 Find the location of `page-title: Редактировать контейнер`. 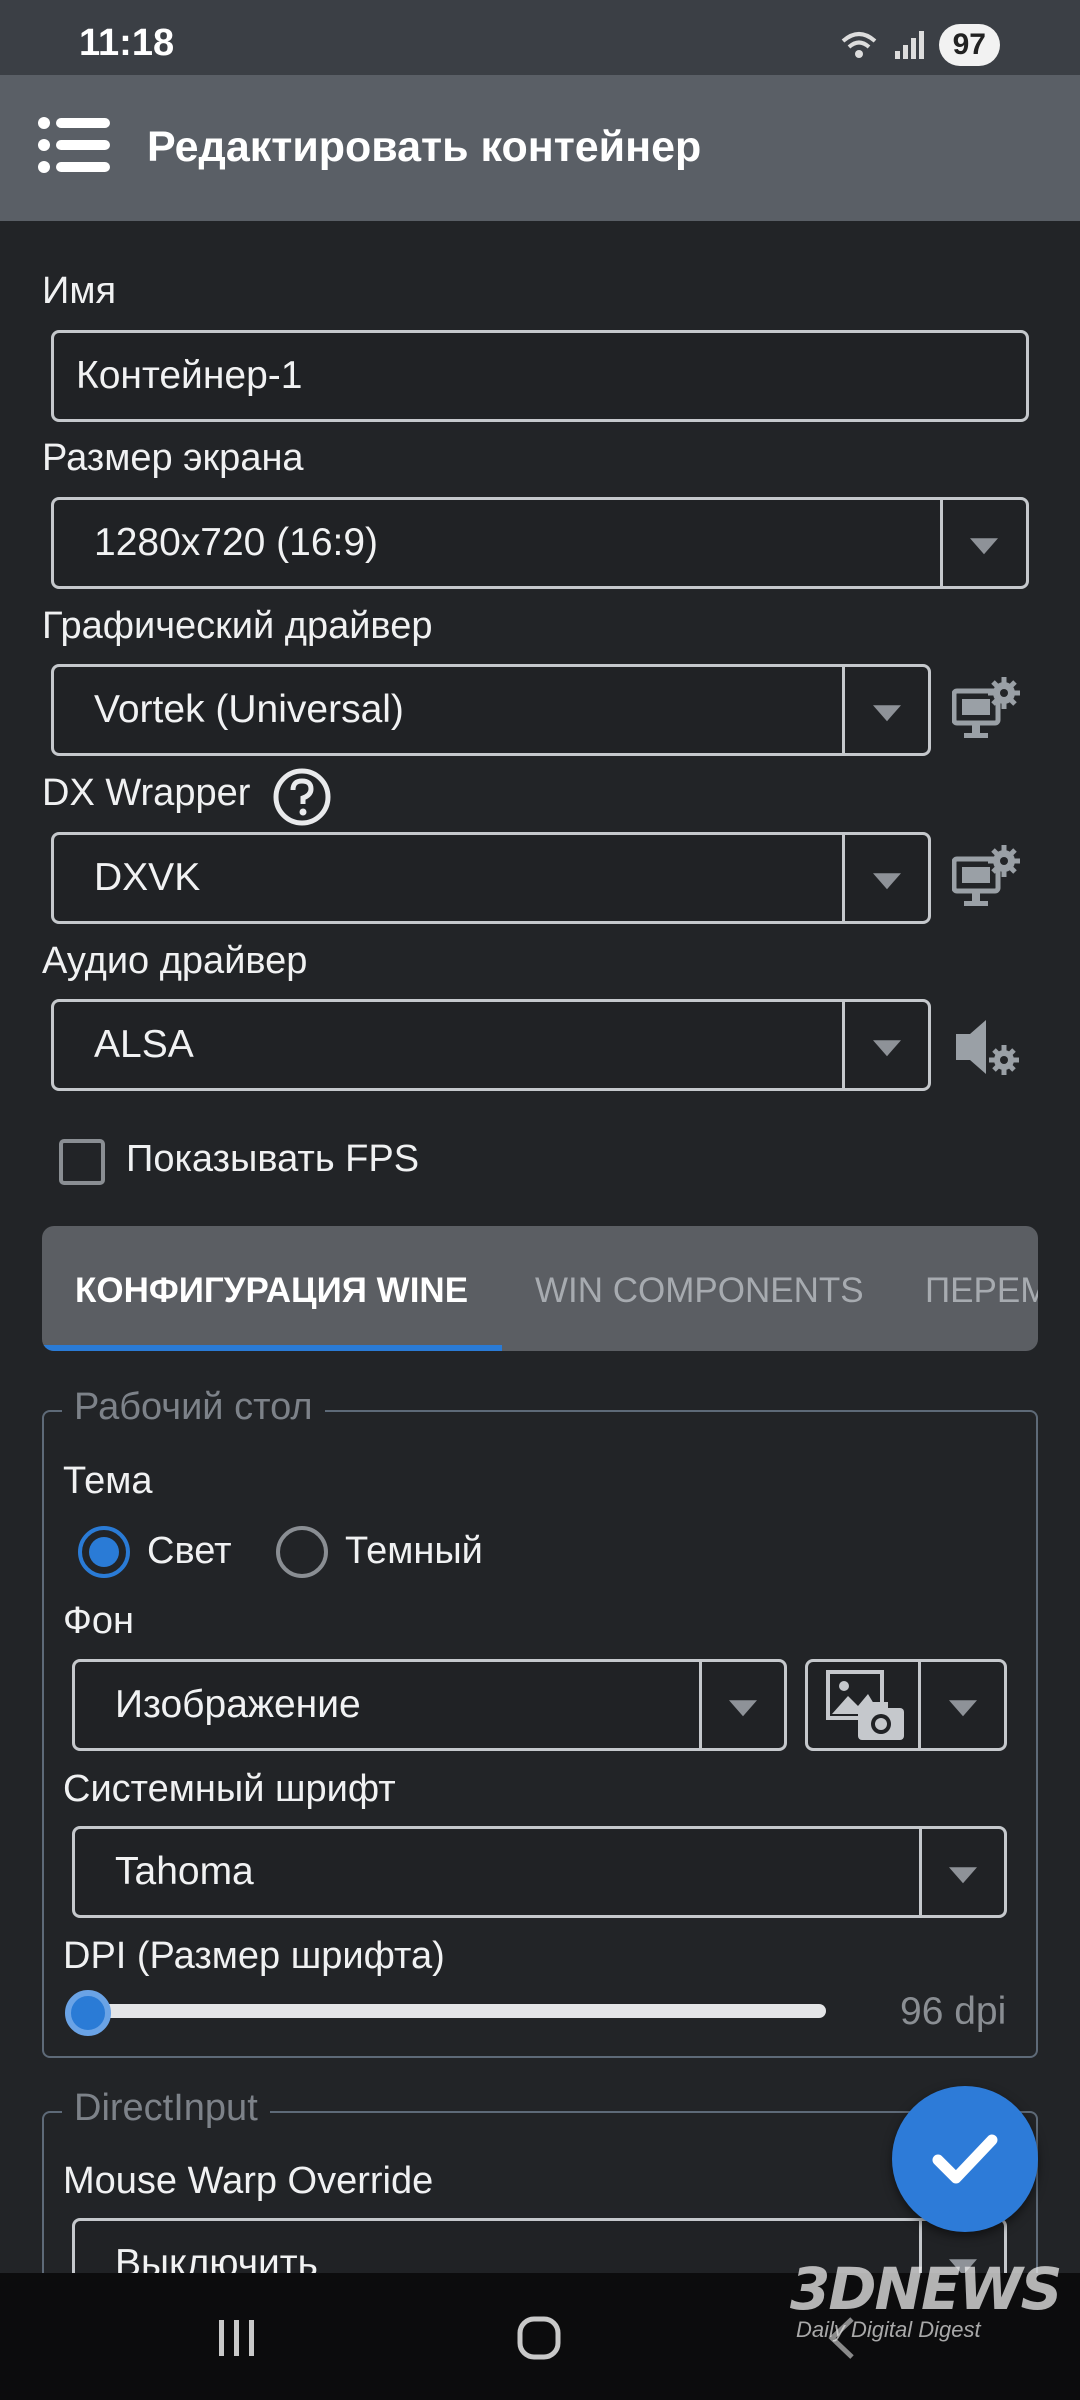

page-title: Редактировать контейнер is located at coordinates (424, 147).